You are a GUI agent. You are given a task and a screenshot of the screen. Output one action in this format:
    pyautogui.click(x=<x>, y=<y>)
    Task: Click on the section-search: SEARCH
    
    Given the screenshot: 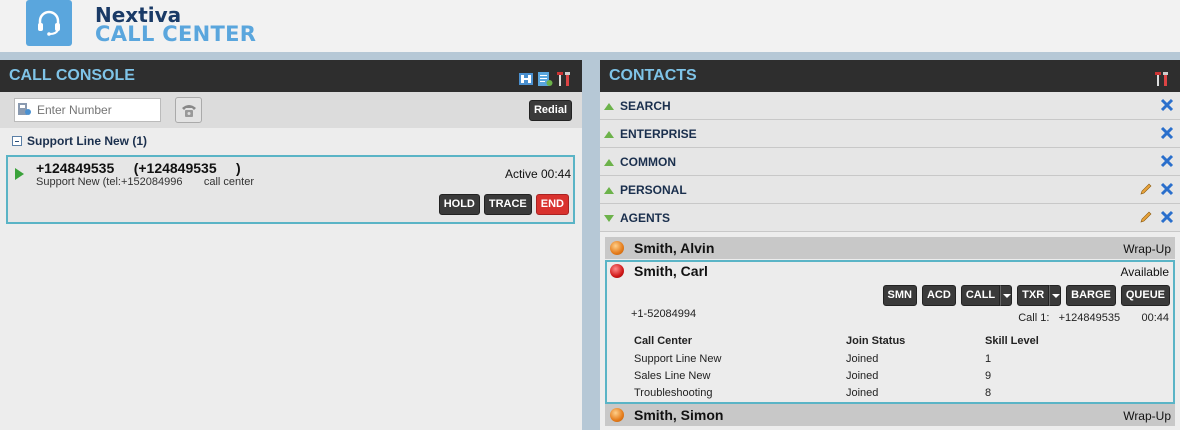 What is the action you would take?
    pyautogui.click(x=890, y=106)
    